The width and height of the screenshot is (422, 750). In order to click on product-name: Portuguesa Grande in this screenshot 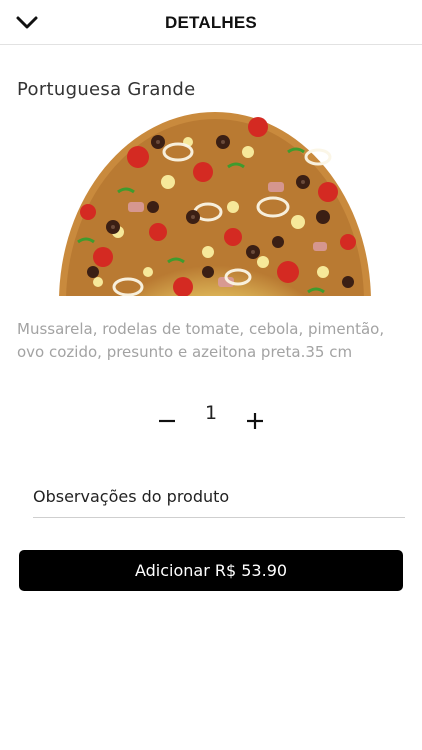, I will do `click(106, 89)`.